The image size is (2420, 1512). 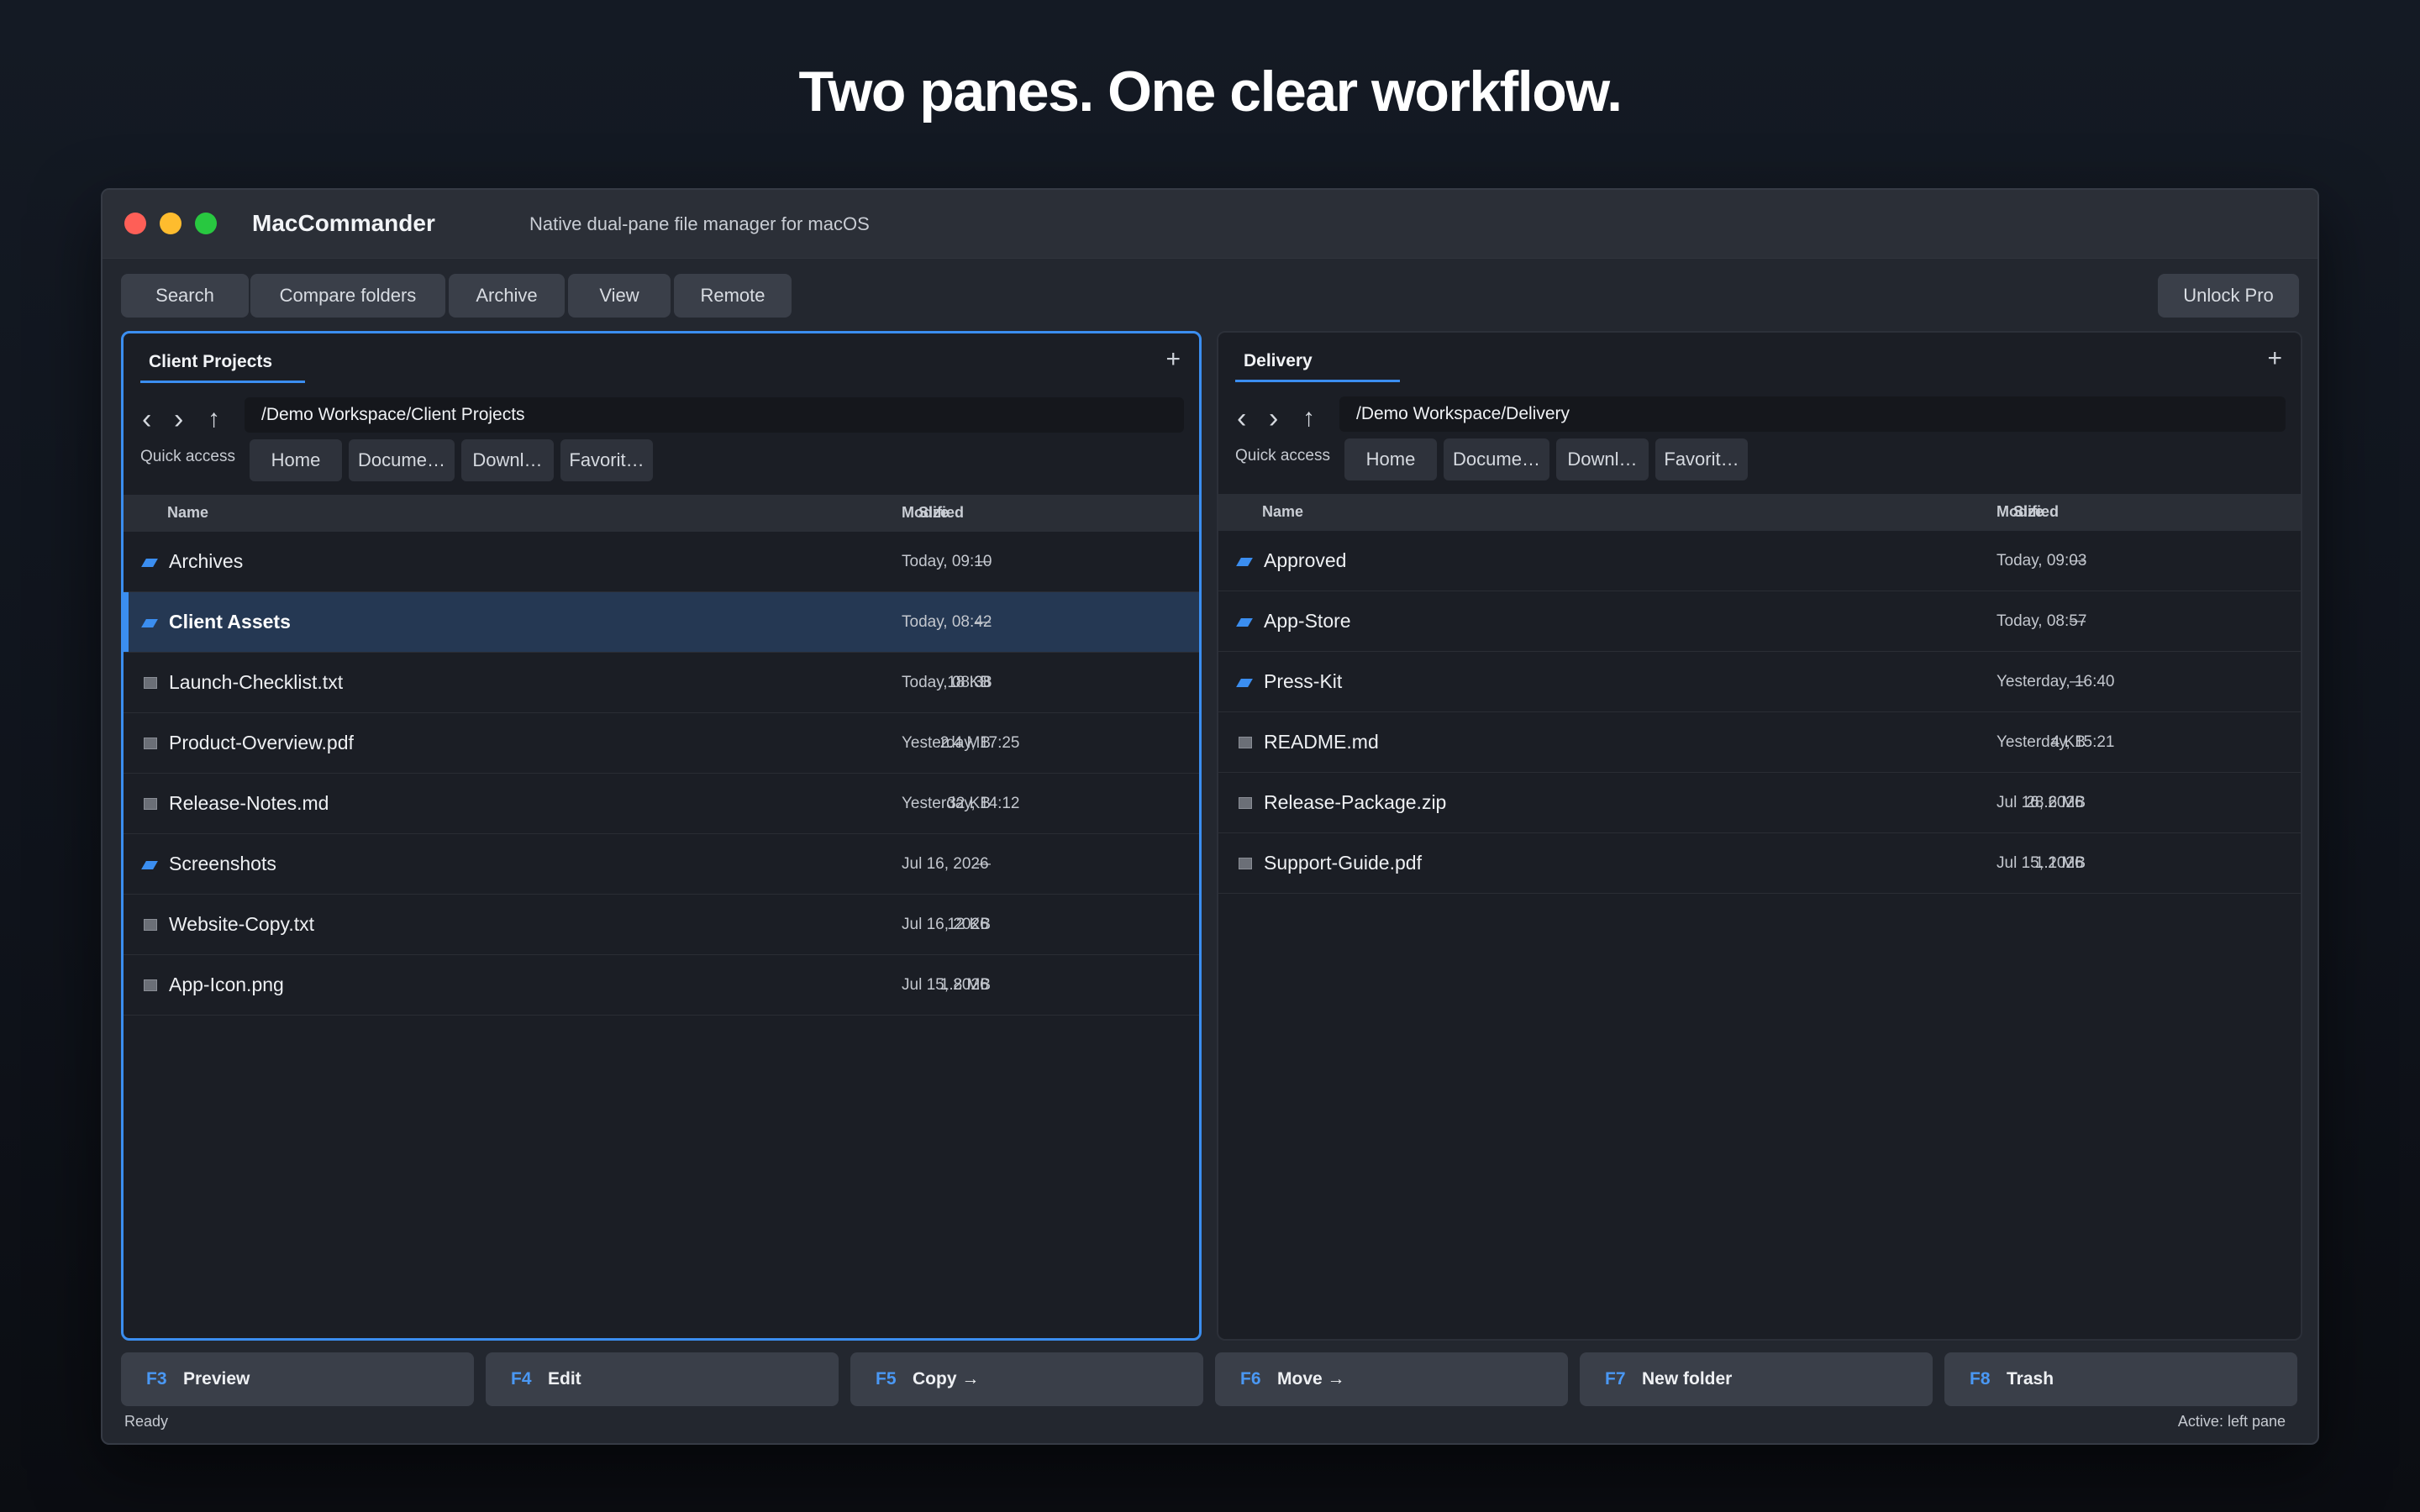 What do you see at coordinates (347, 296) in the screenshot?
I see `compare-folders-button: Compare folders` at bounding box center [347, 296].